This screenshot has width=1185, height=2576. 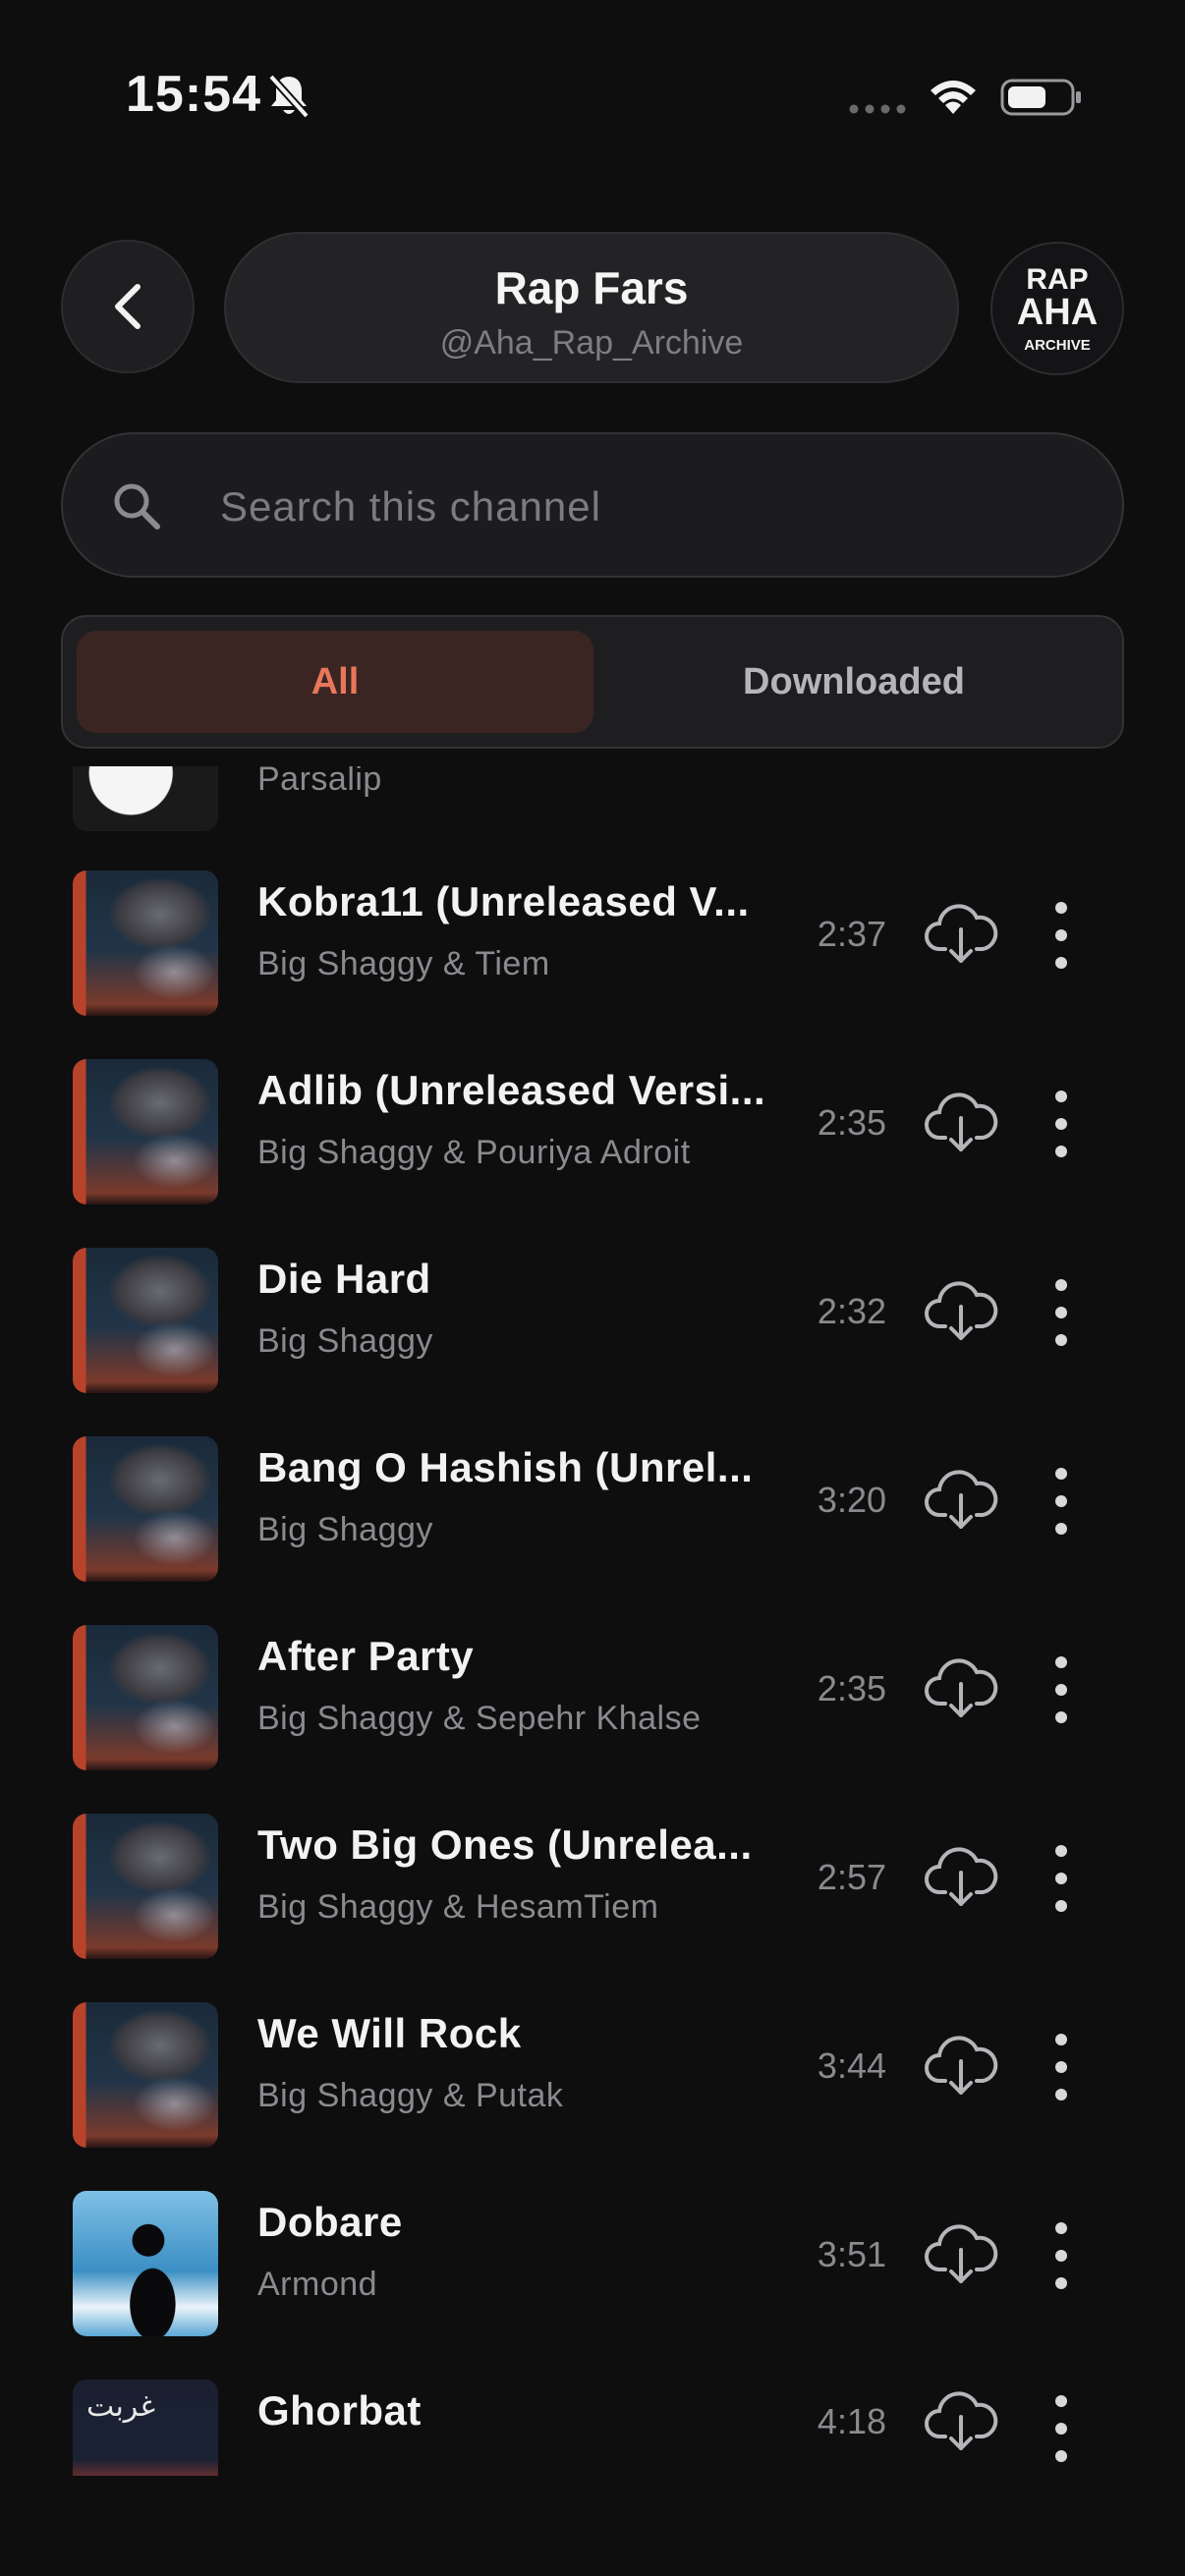 I want to click on search-input, so click(x=643, y=507).